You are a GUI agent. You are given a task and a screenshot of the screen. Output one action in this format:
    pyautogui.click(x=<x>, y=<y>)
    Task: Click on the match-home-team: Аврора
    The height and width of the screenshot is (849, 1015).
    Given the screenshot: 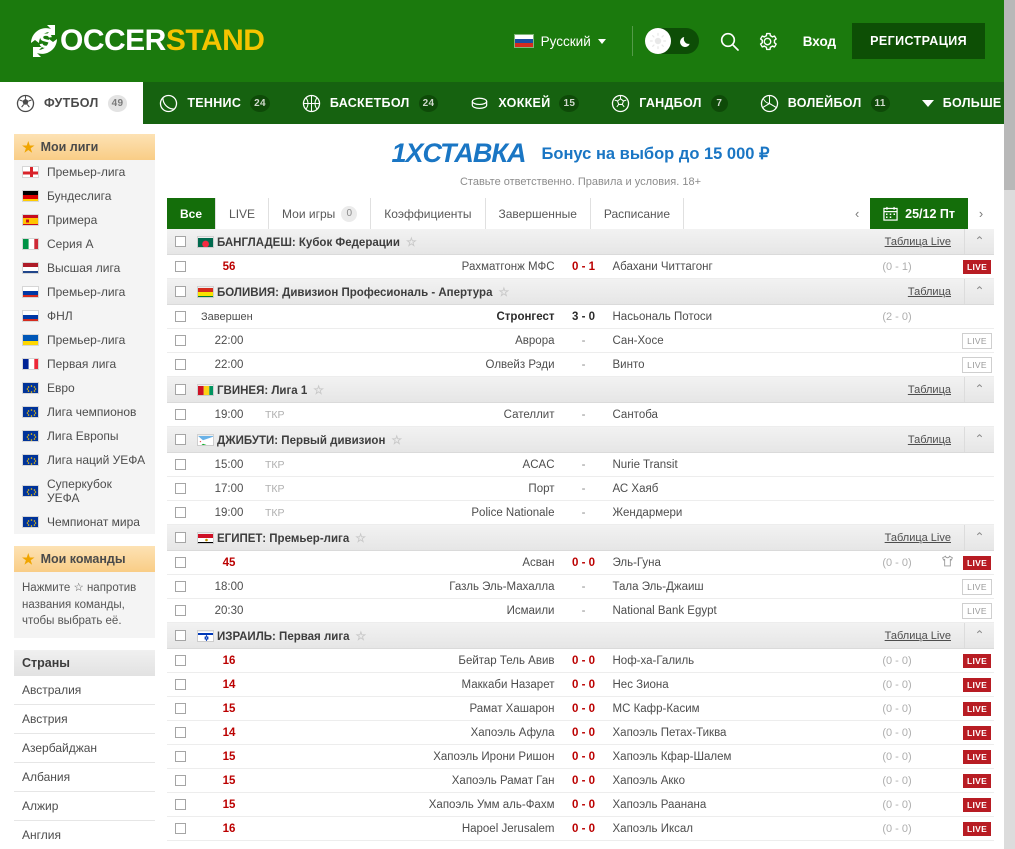 What is the action you would take?
    pyautogui.click(x=435, y=341)
    